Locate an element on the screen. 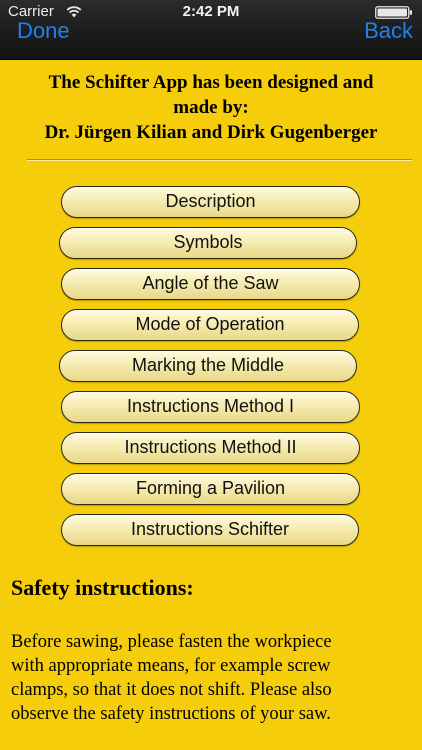  mode-of-operation-button: Mode of Operation is located at coordinates (210, 325).